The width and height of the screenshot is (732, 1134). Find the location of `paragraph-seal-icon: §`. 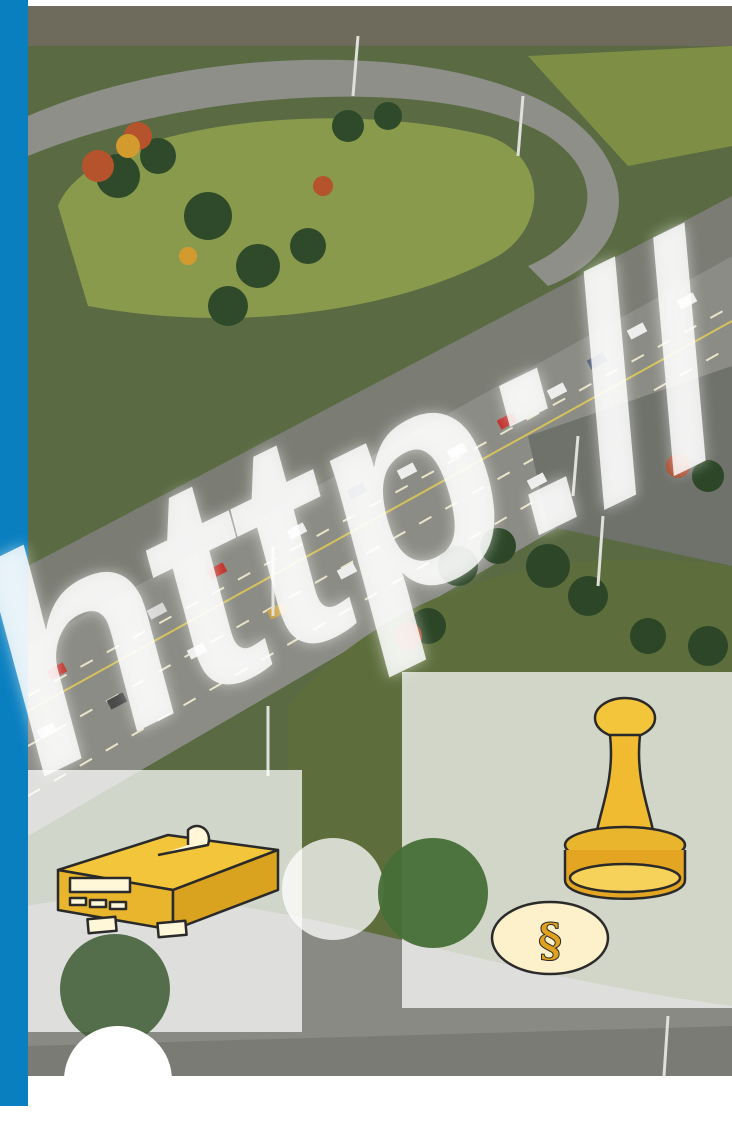

paragraph-seal-icon: § is located at coordinates (550, 938).